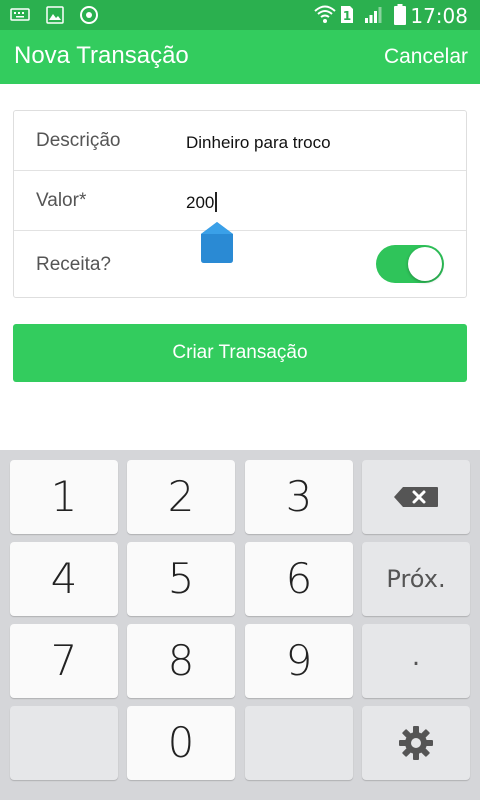 The width and height of the screenshot is (480, 800). I want to click on app-bar: Nova Transação Cancelar, so click(240, 57).